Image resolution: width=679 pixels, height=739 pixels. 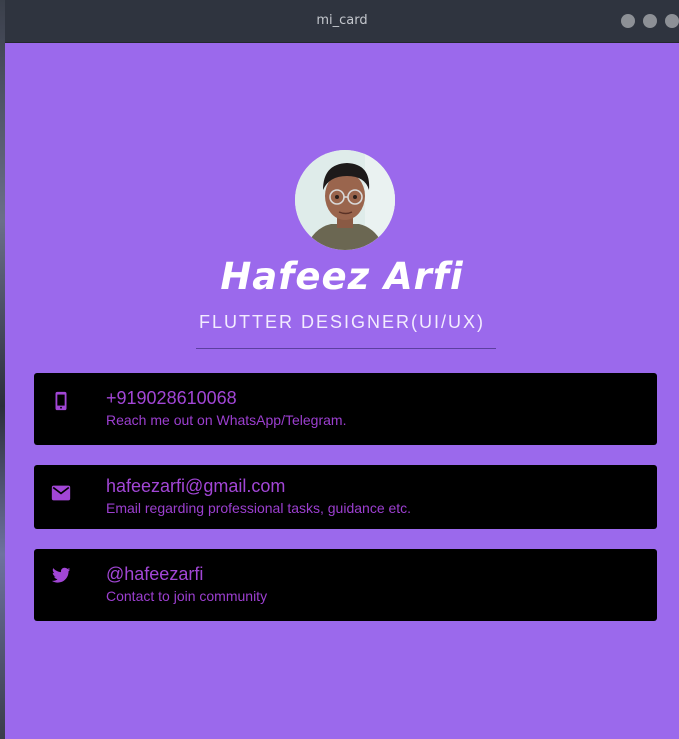 I want to click on contact-card-twitter: @hafeezarfi Contact to join community, so click(x=345, y=585).